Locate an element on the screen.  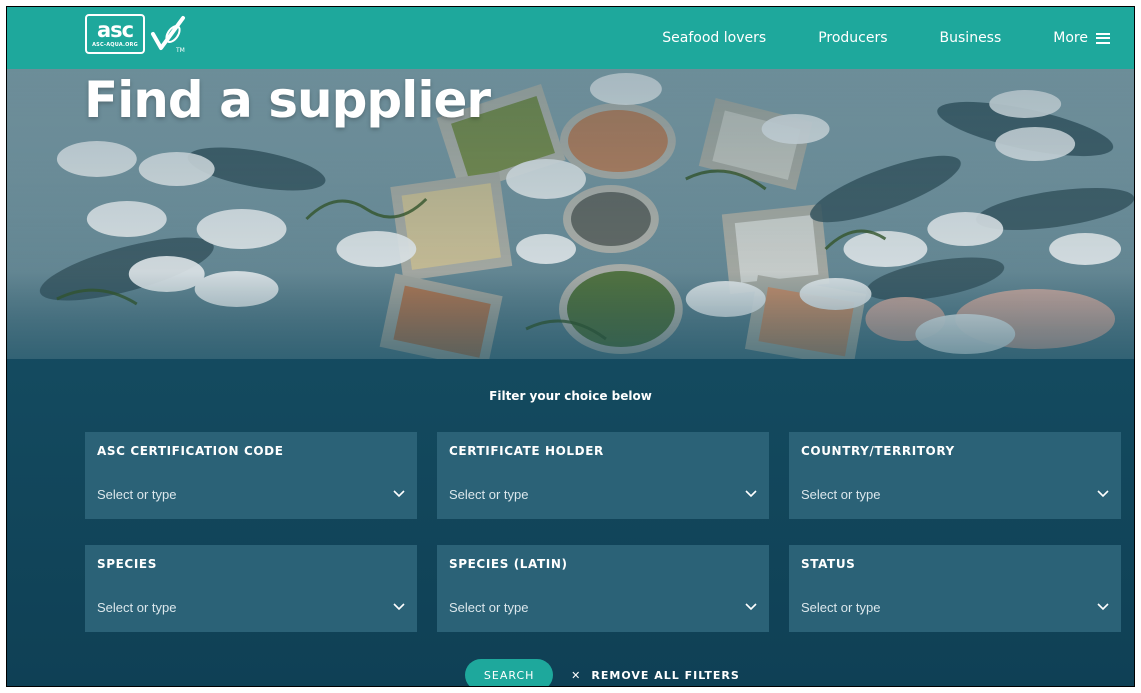
filter-status: STATUS Select or type is located at coordinates (955, 588).